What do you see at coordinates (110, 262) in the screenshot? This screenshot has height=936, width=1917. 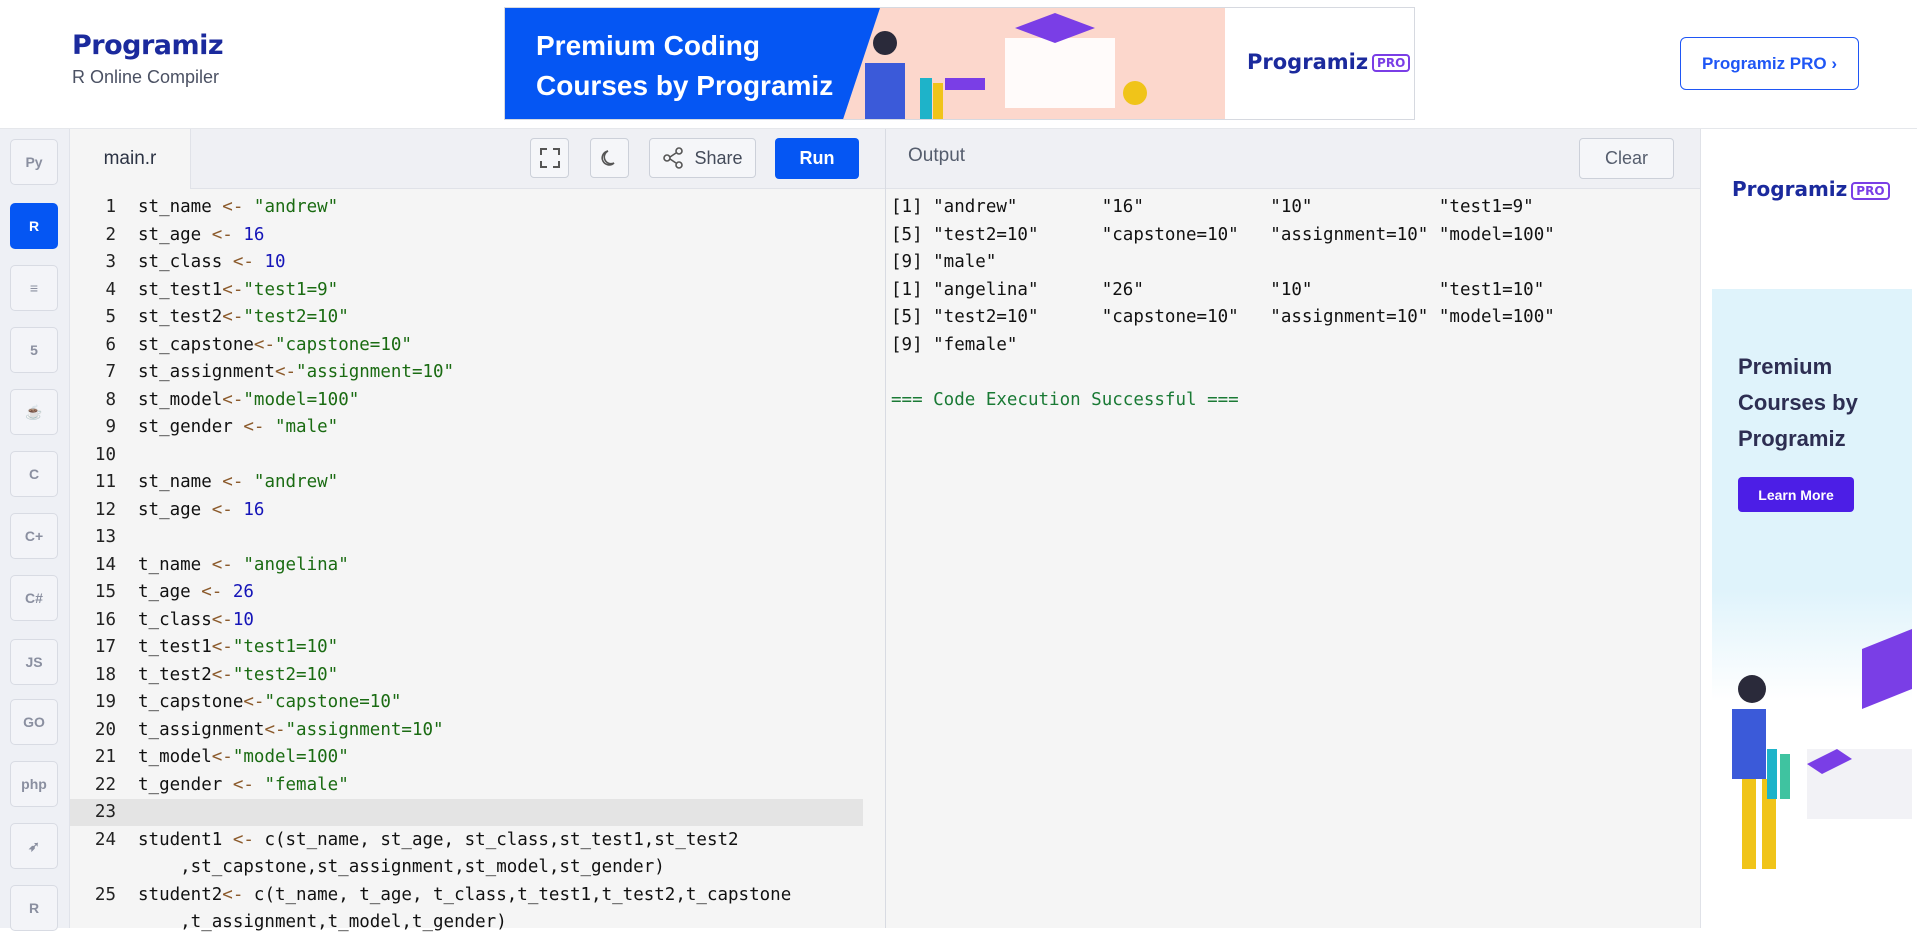 I see `line-number: 3` at bounding box center [110, 262].